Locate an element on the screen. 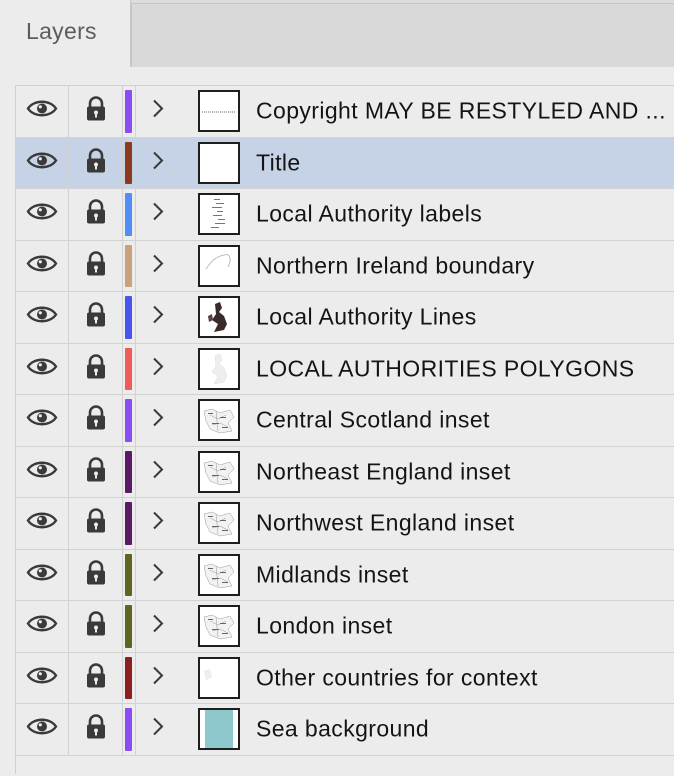 This screenshot has height=776, width=674. tab-layers: Layers is located at coordinates (65, 33).